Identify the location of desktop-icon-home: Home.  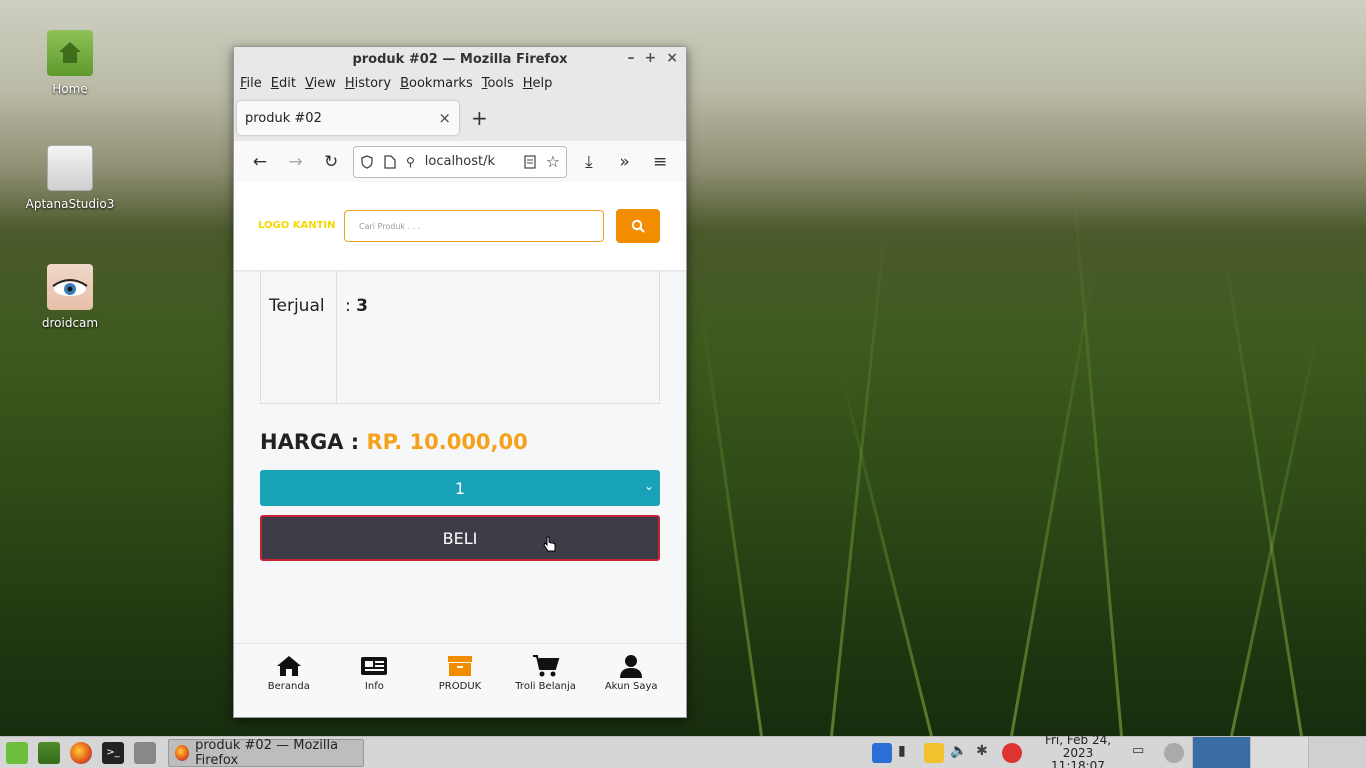
(70, 63).